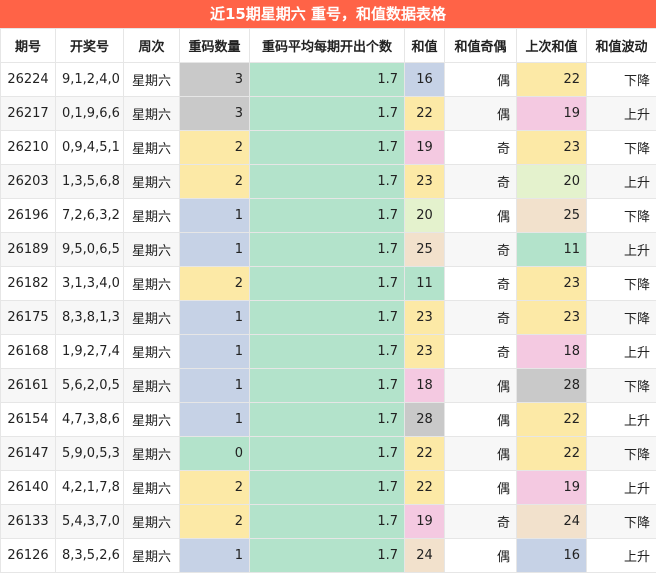 Image resolution: width=656 pixels, height=573 pixels. I want to click on issue-cell: 26154, so click(28, 419).